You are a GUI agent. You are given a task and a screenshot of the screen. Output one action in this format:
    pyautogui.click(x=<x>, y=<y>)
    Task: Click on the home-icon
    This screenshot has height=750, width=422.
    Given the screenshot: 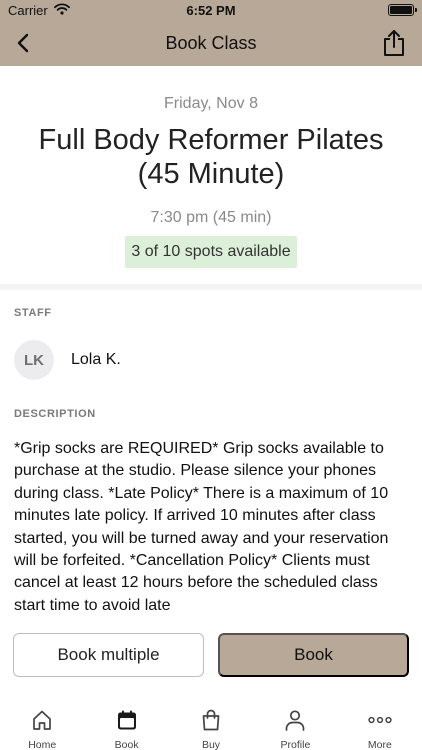 What is the action you would take?
    pyautogui.click(x=42, y=720)
    